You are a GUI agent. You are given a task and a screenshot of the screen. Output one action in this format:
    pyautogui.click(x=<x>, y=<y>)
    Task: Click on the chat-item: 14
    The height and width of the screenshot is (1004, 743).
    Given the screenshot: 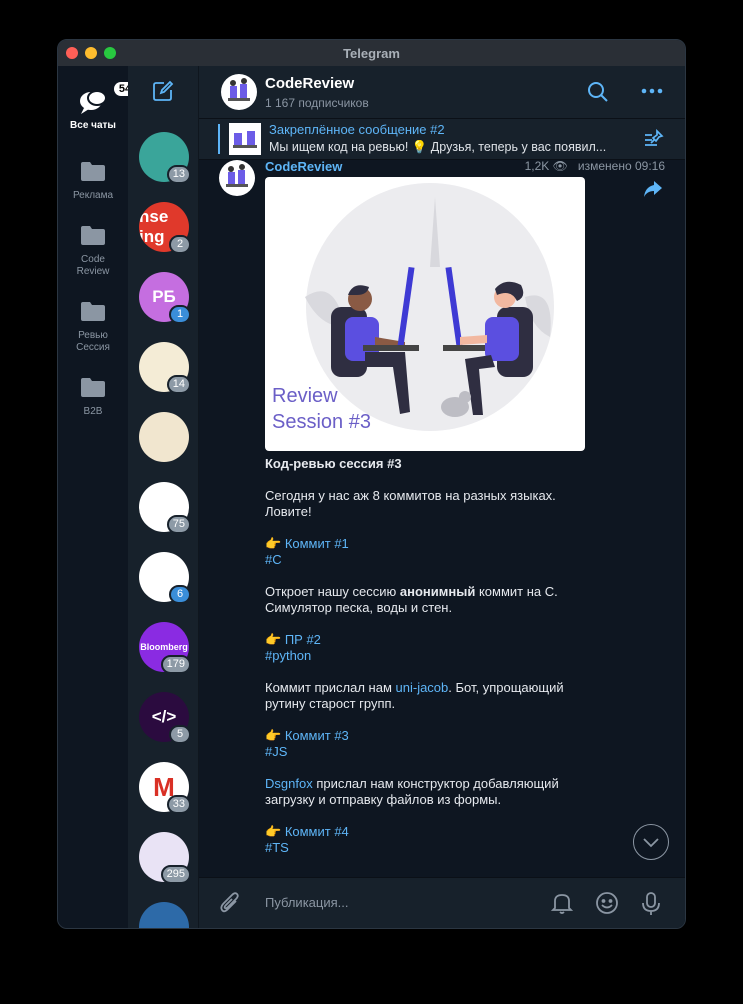 What is the action you would take?
    pyautogui.click(x=165, y=368)
    